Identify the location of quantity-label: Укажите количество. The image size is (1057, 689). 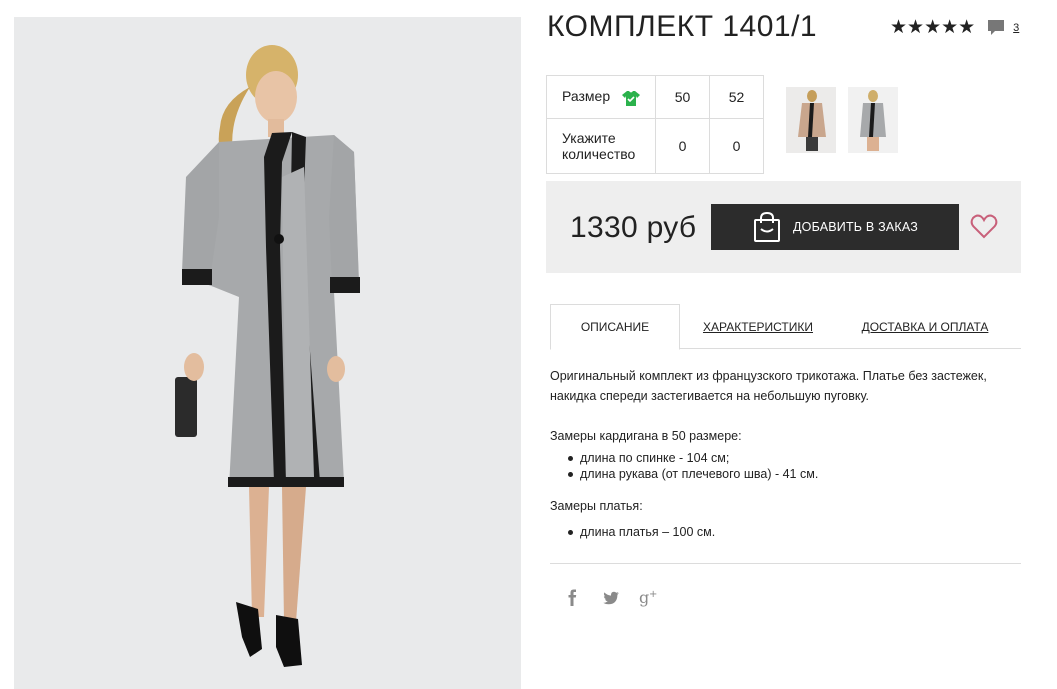
(601, 146).